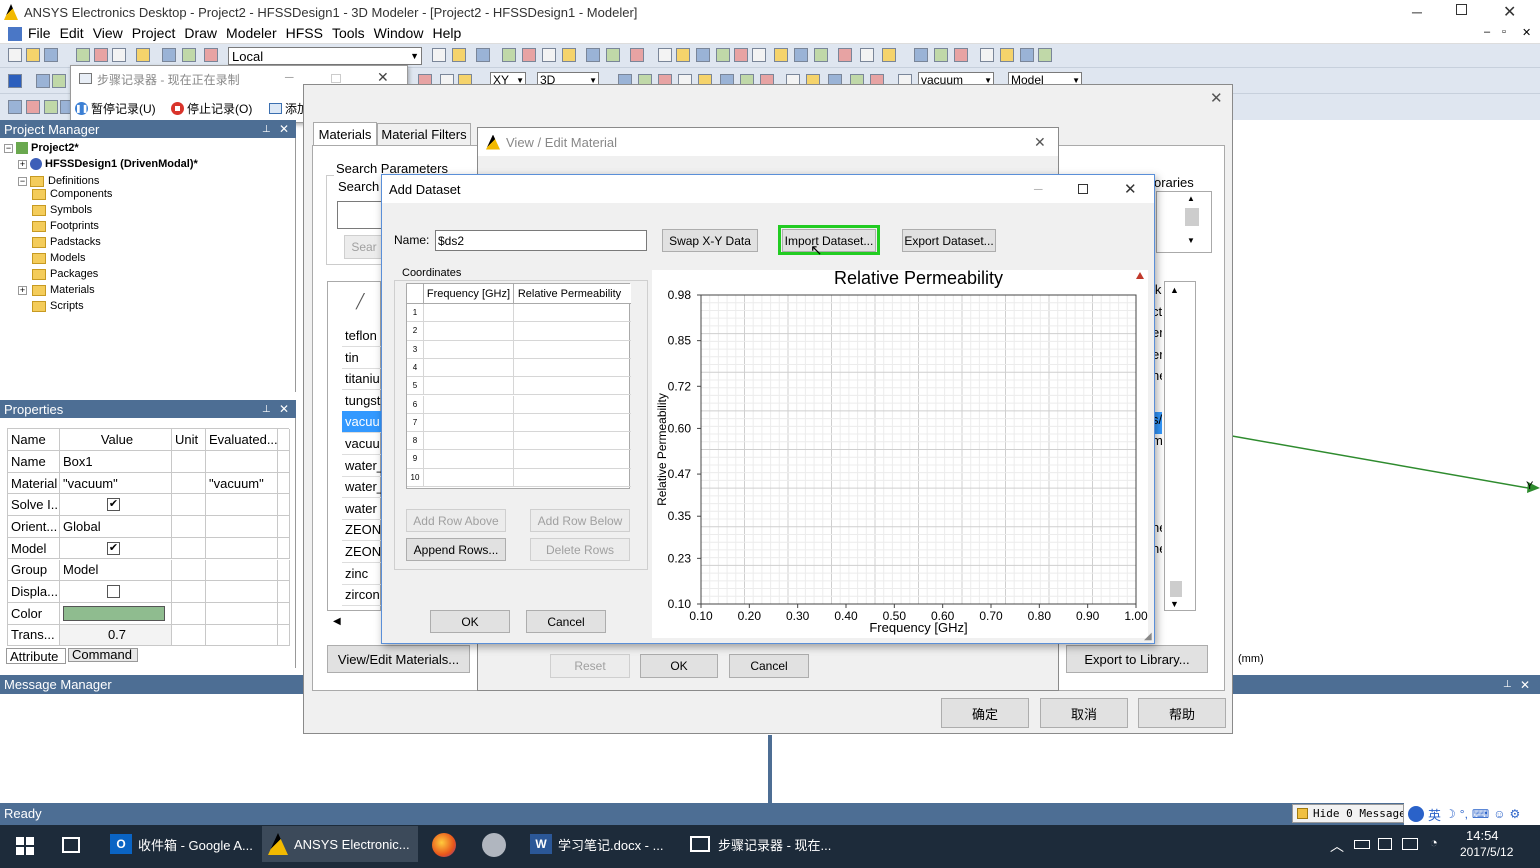  I want to click on checkbox, so click(113, 592).